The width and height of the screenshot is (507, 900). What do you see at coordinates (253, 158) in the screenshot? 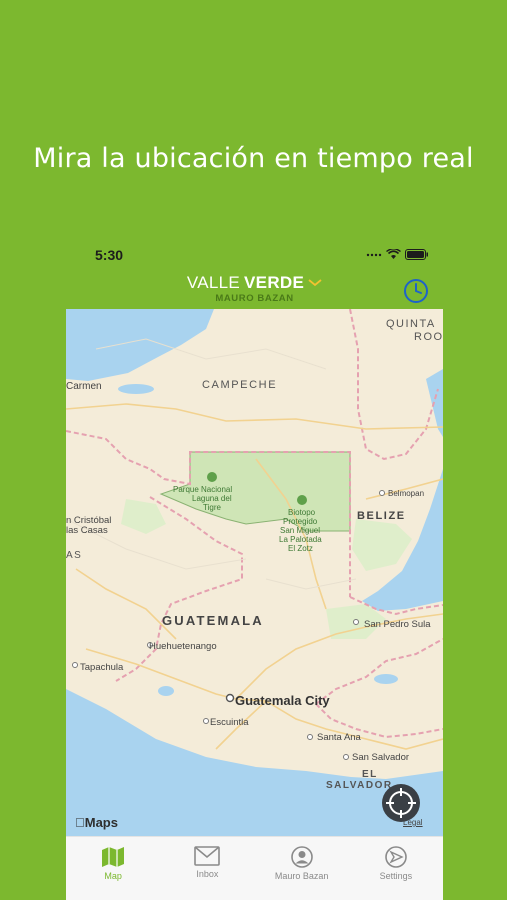
I see `promo-title: Mira la ubicación en tiempo real` at bounding box center [253, 158].